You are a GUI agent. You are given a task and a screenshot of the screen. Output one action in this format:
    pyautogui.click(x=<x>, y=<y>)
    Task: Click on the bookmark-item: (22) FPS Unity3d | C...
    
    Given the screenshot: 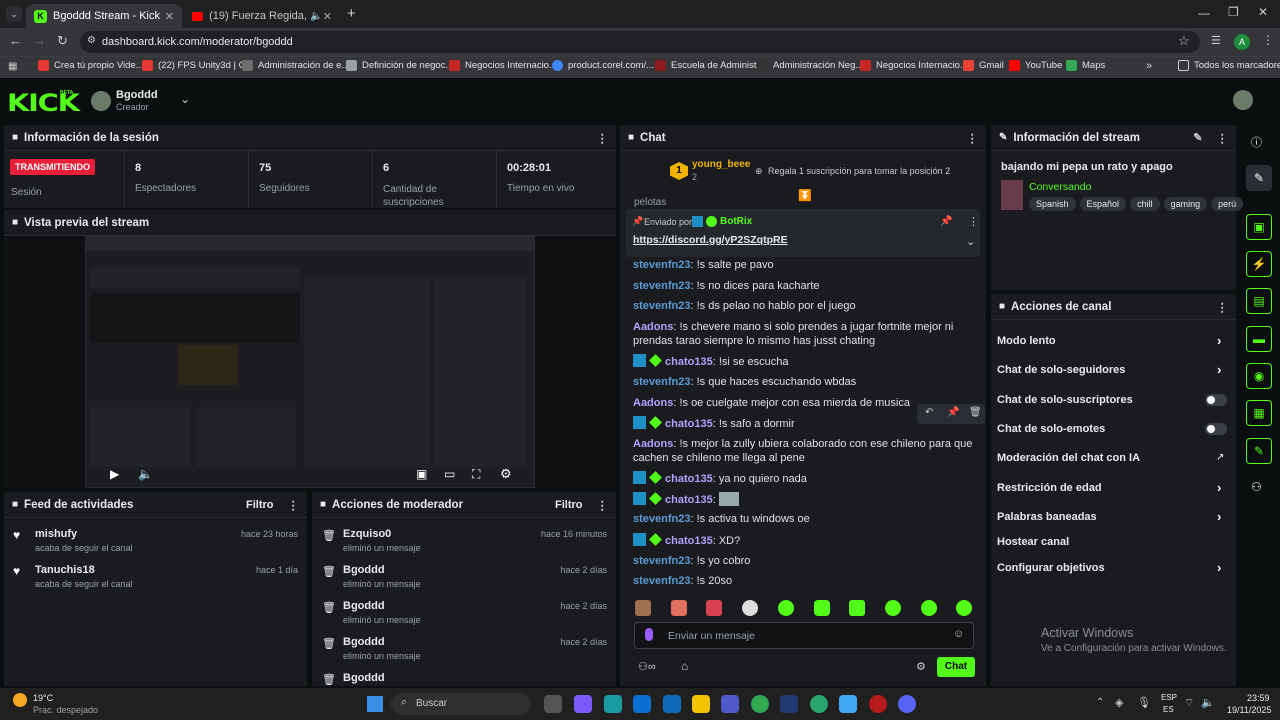 What is the action you would take?
    pyautogui.click(x=197, y=65)
    